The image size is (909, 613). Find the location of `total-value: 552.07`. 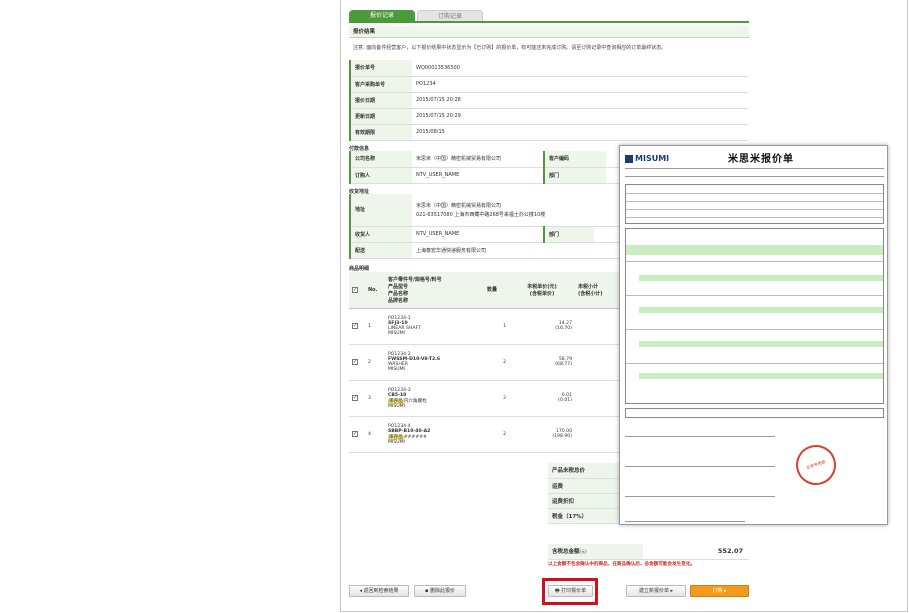

total-value: 552.07 is located at coordinates (696, 552).